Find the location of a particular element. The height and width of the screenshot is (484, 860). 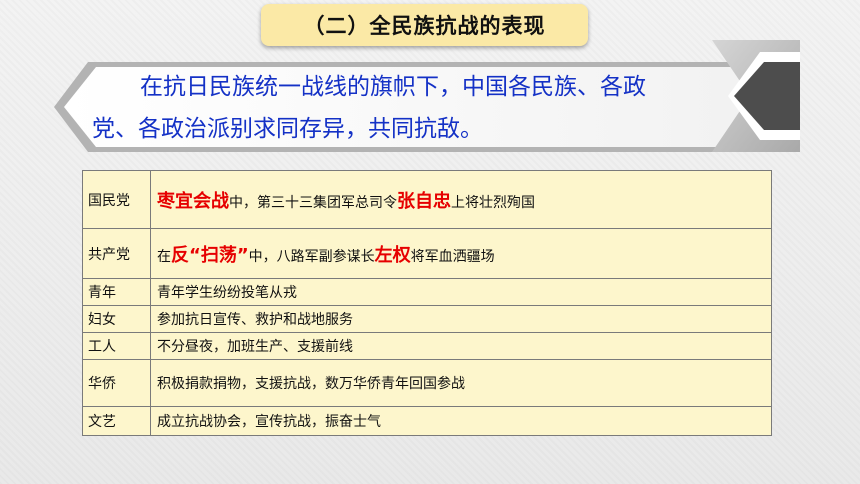

row-category: 妇女 is located at coordinates (116, 319).